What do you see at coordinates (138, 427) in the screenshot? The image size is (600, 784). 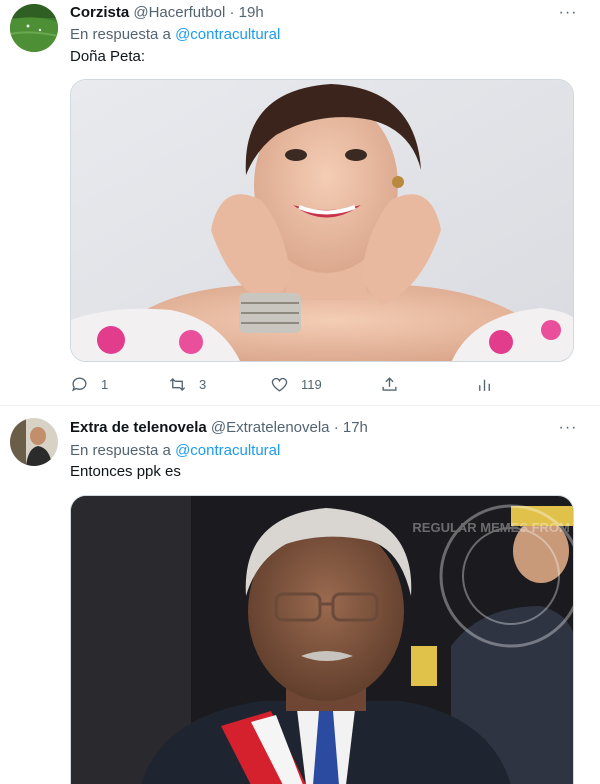 I see `display-name: Extra de telenovela` at bounding box center [138, 427].